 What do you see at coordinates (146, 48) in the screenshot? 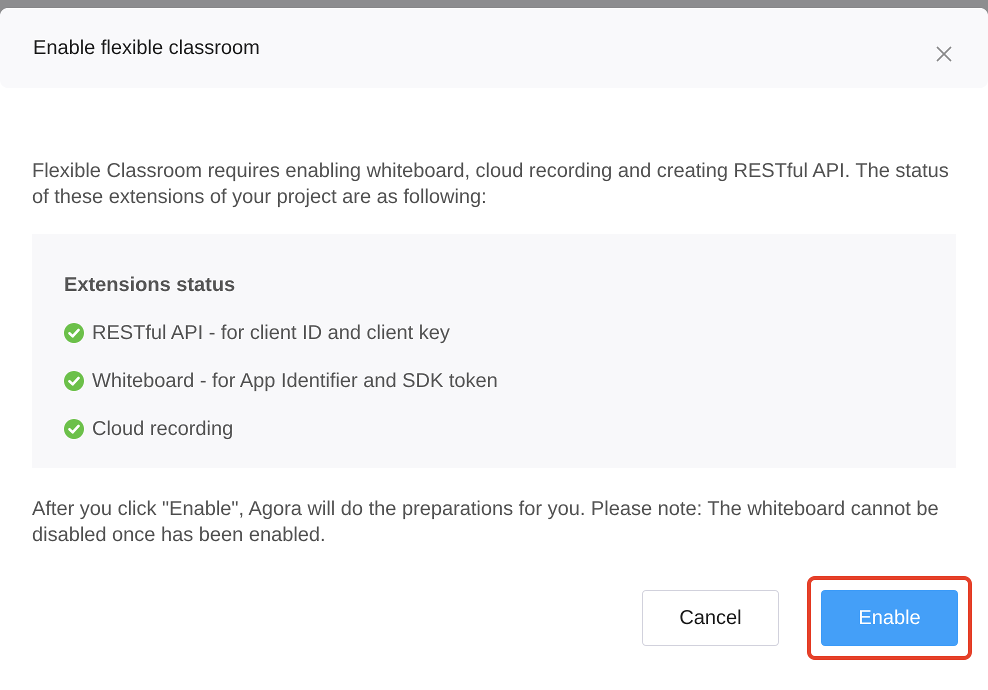
I see `dialog-title: Enable flexible classroom` at bounding box center [146, 48].